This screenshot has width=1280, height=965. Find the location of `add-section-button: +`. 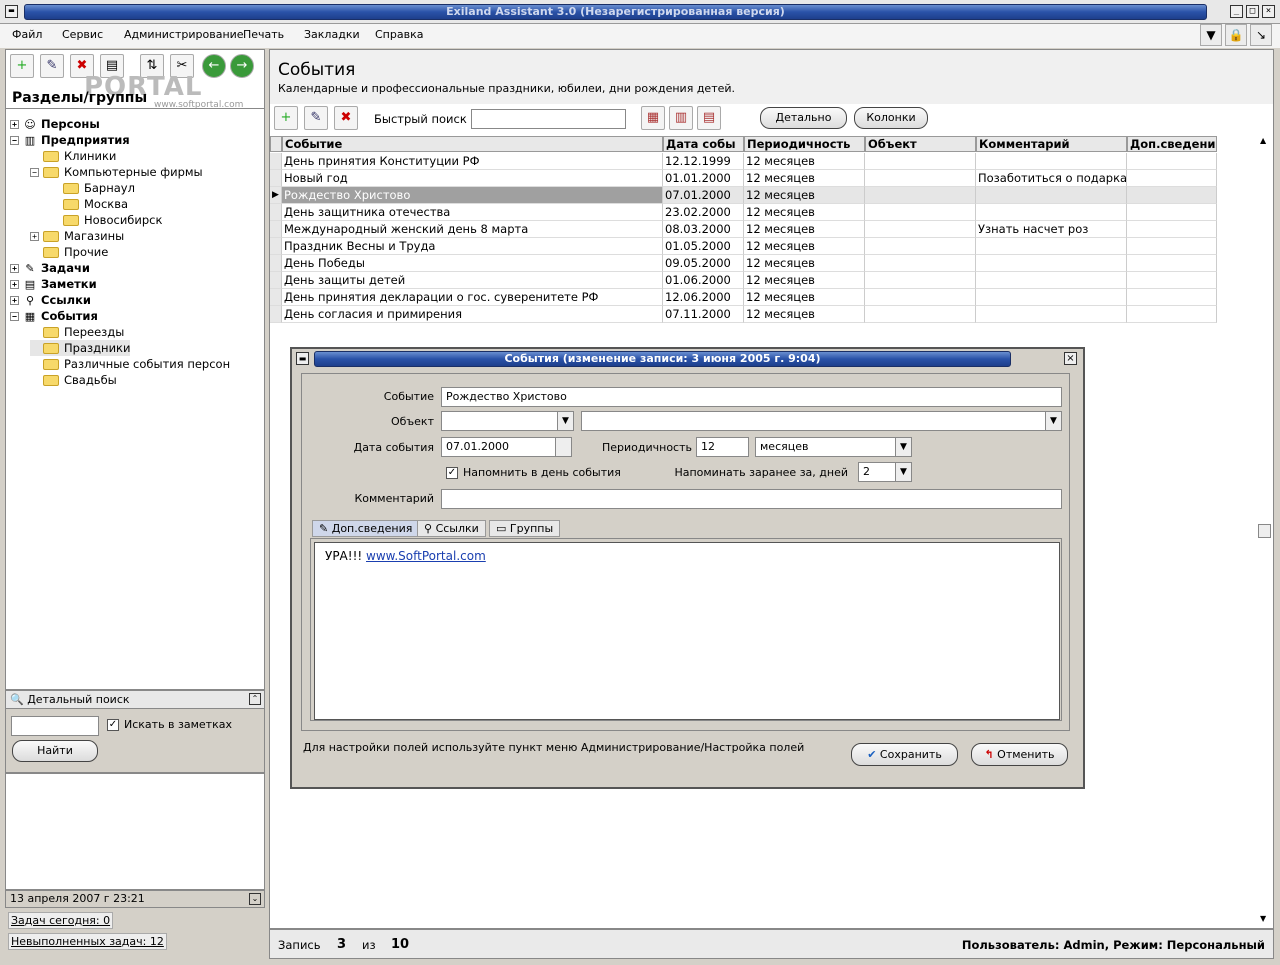

add-section-button: + is located at coordinates (22, 66).